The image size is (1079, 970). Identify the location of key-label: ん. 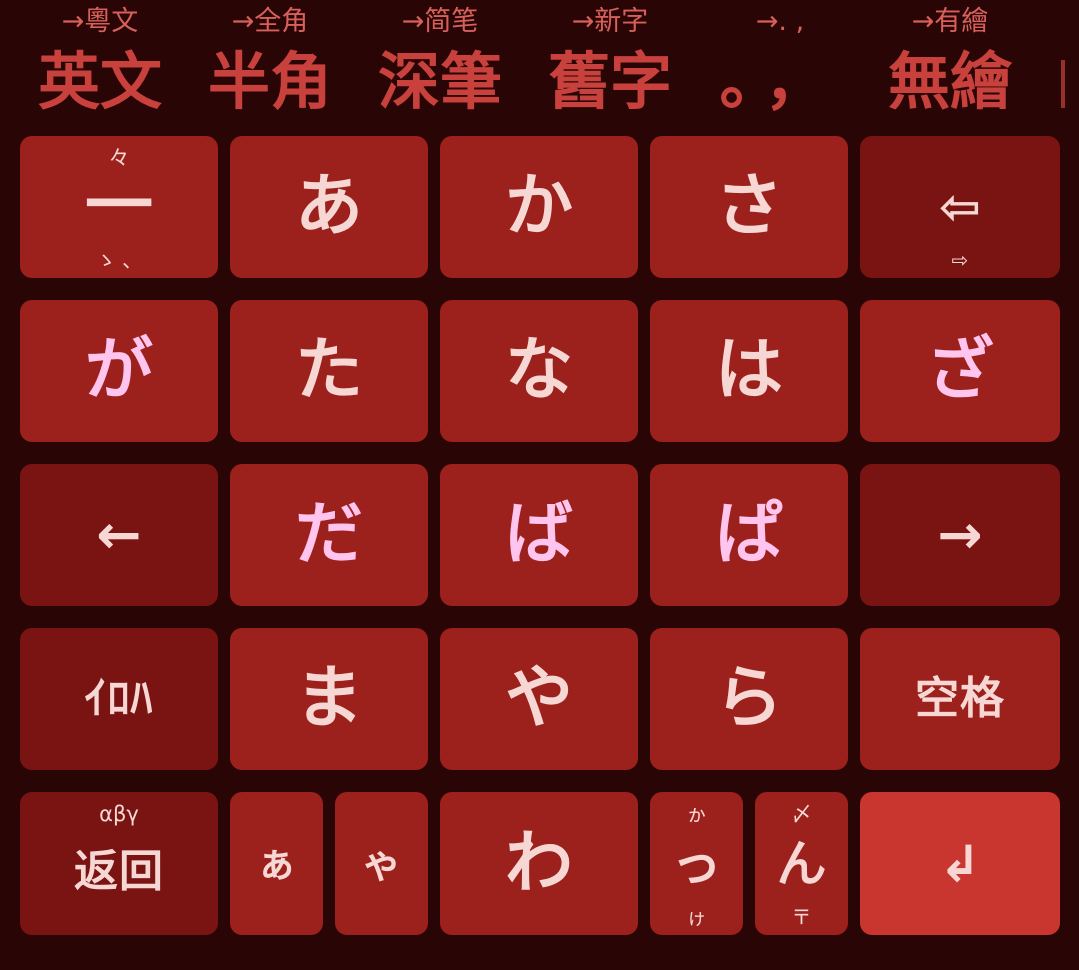
(801, 863).